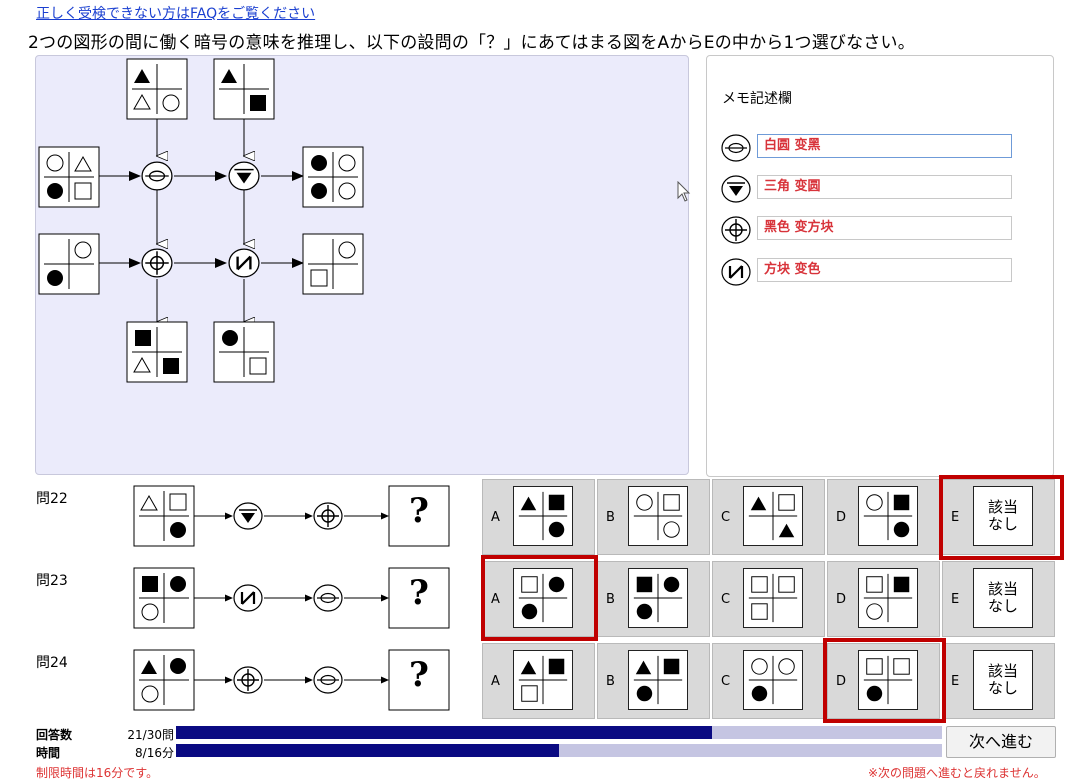  What do you see at coordinates (54, 735) in the screenshot?
I see `answers-label: 回答数` at bounding box center [54, 735].